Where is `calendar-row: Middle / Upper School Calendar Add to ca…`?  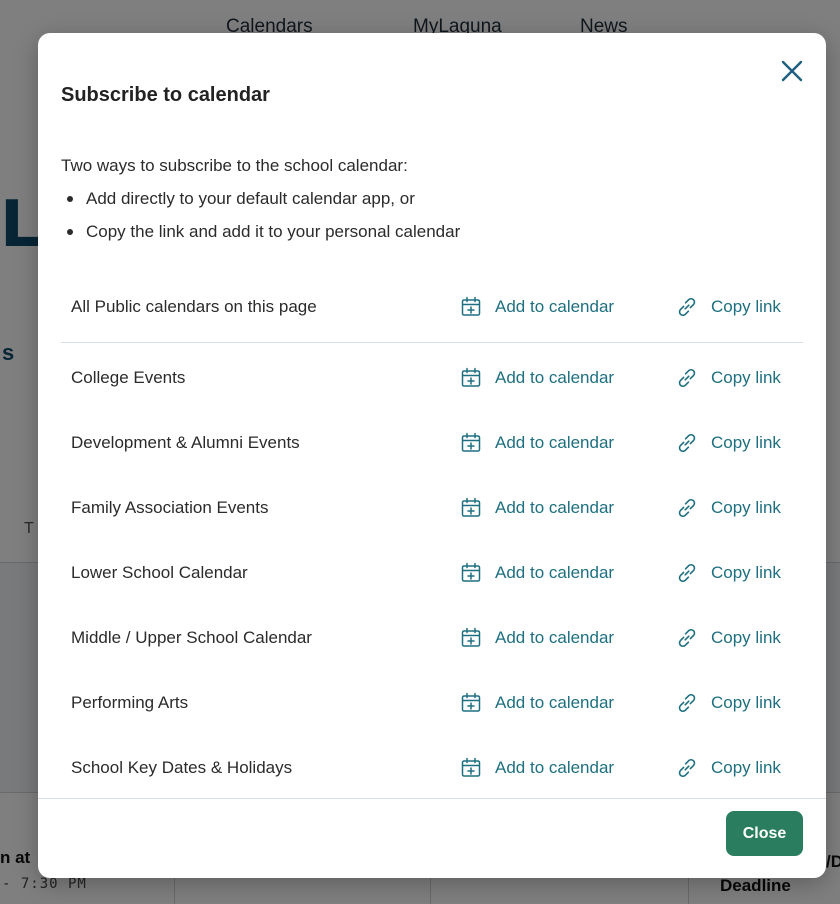
calendar-row: Middle / Upper School Calendar Add to ca… is located at coordinates (432, 637).